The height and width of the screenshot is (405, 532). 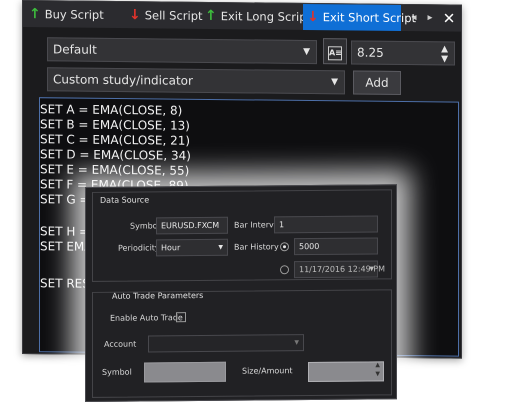 I want to click on auto-trade-symbol-input, so click(x=185, y=372).